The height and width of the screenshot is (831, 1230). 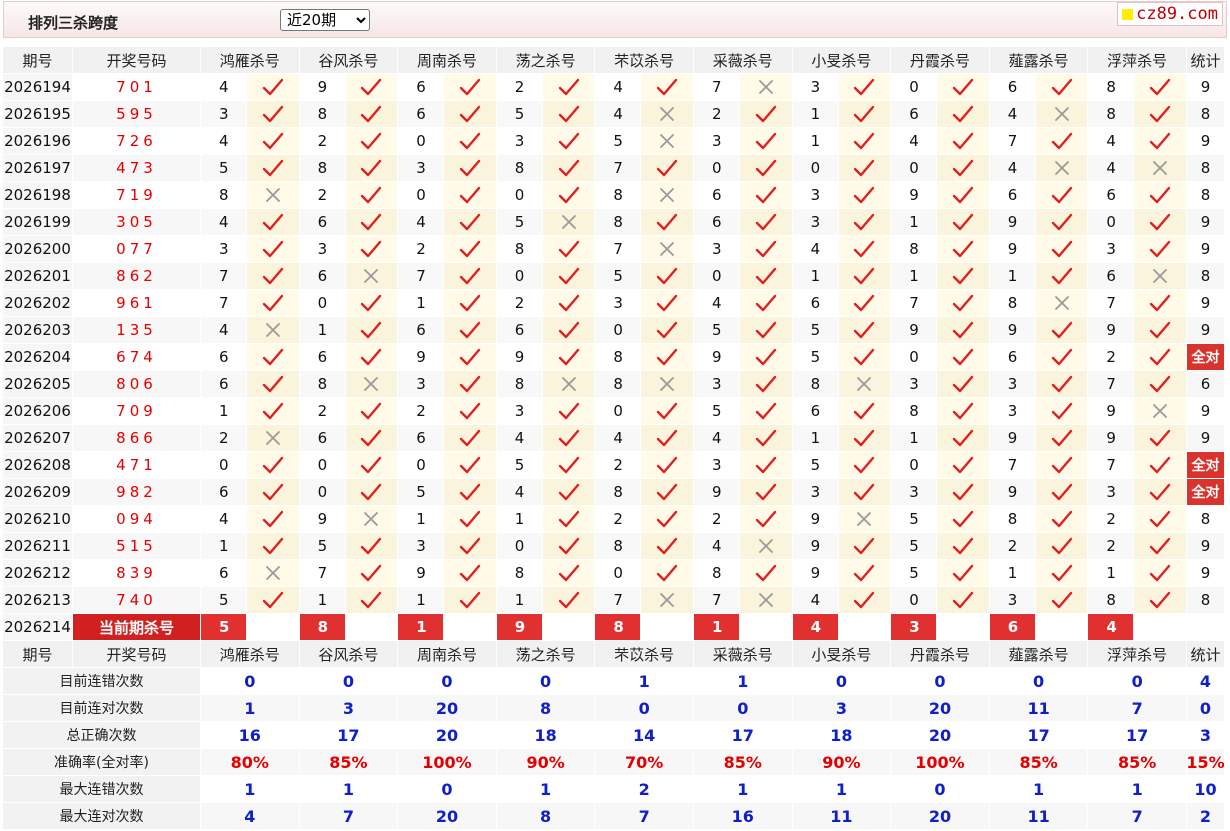 What do you see at coordinates (136, 276) in the screenshot?
I see `draw-number-cell: 862` at bounding box center [136, 276].